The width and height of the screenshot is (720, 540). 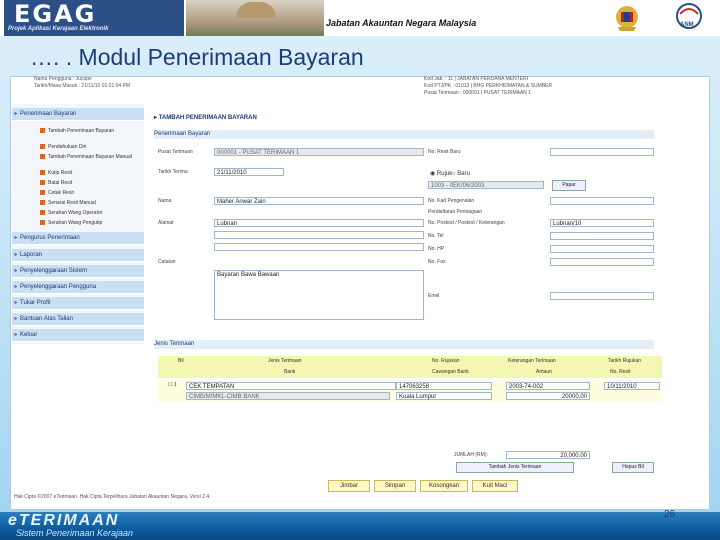 I want to click on emel-input, so click(x=602, y=296).